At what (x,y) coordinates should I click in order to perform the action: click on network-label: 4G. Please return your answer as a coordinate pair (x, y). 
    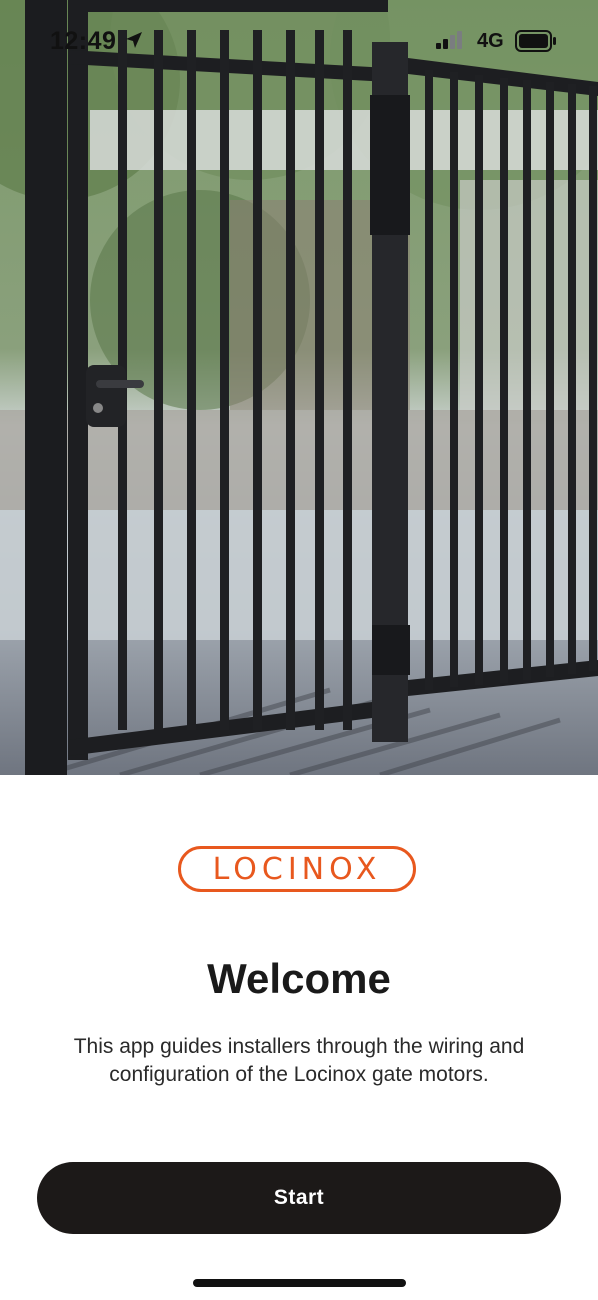
    Looking at the image, I should click on (490, 41).